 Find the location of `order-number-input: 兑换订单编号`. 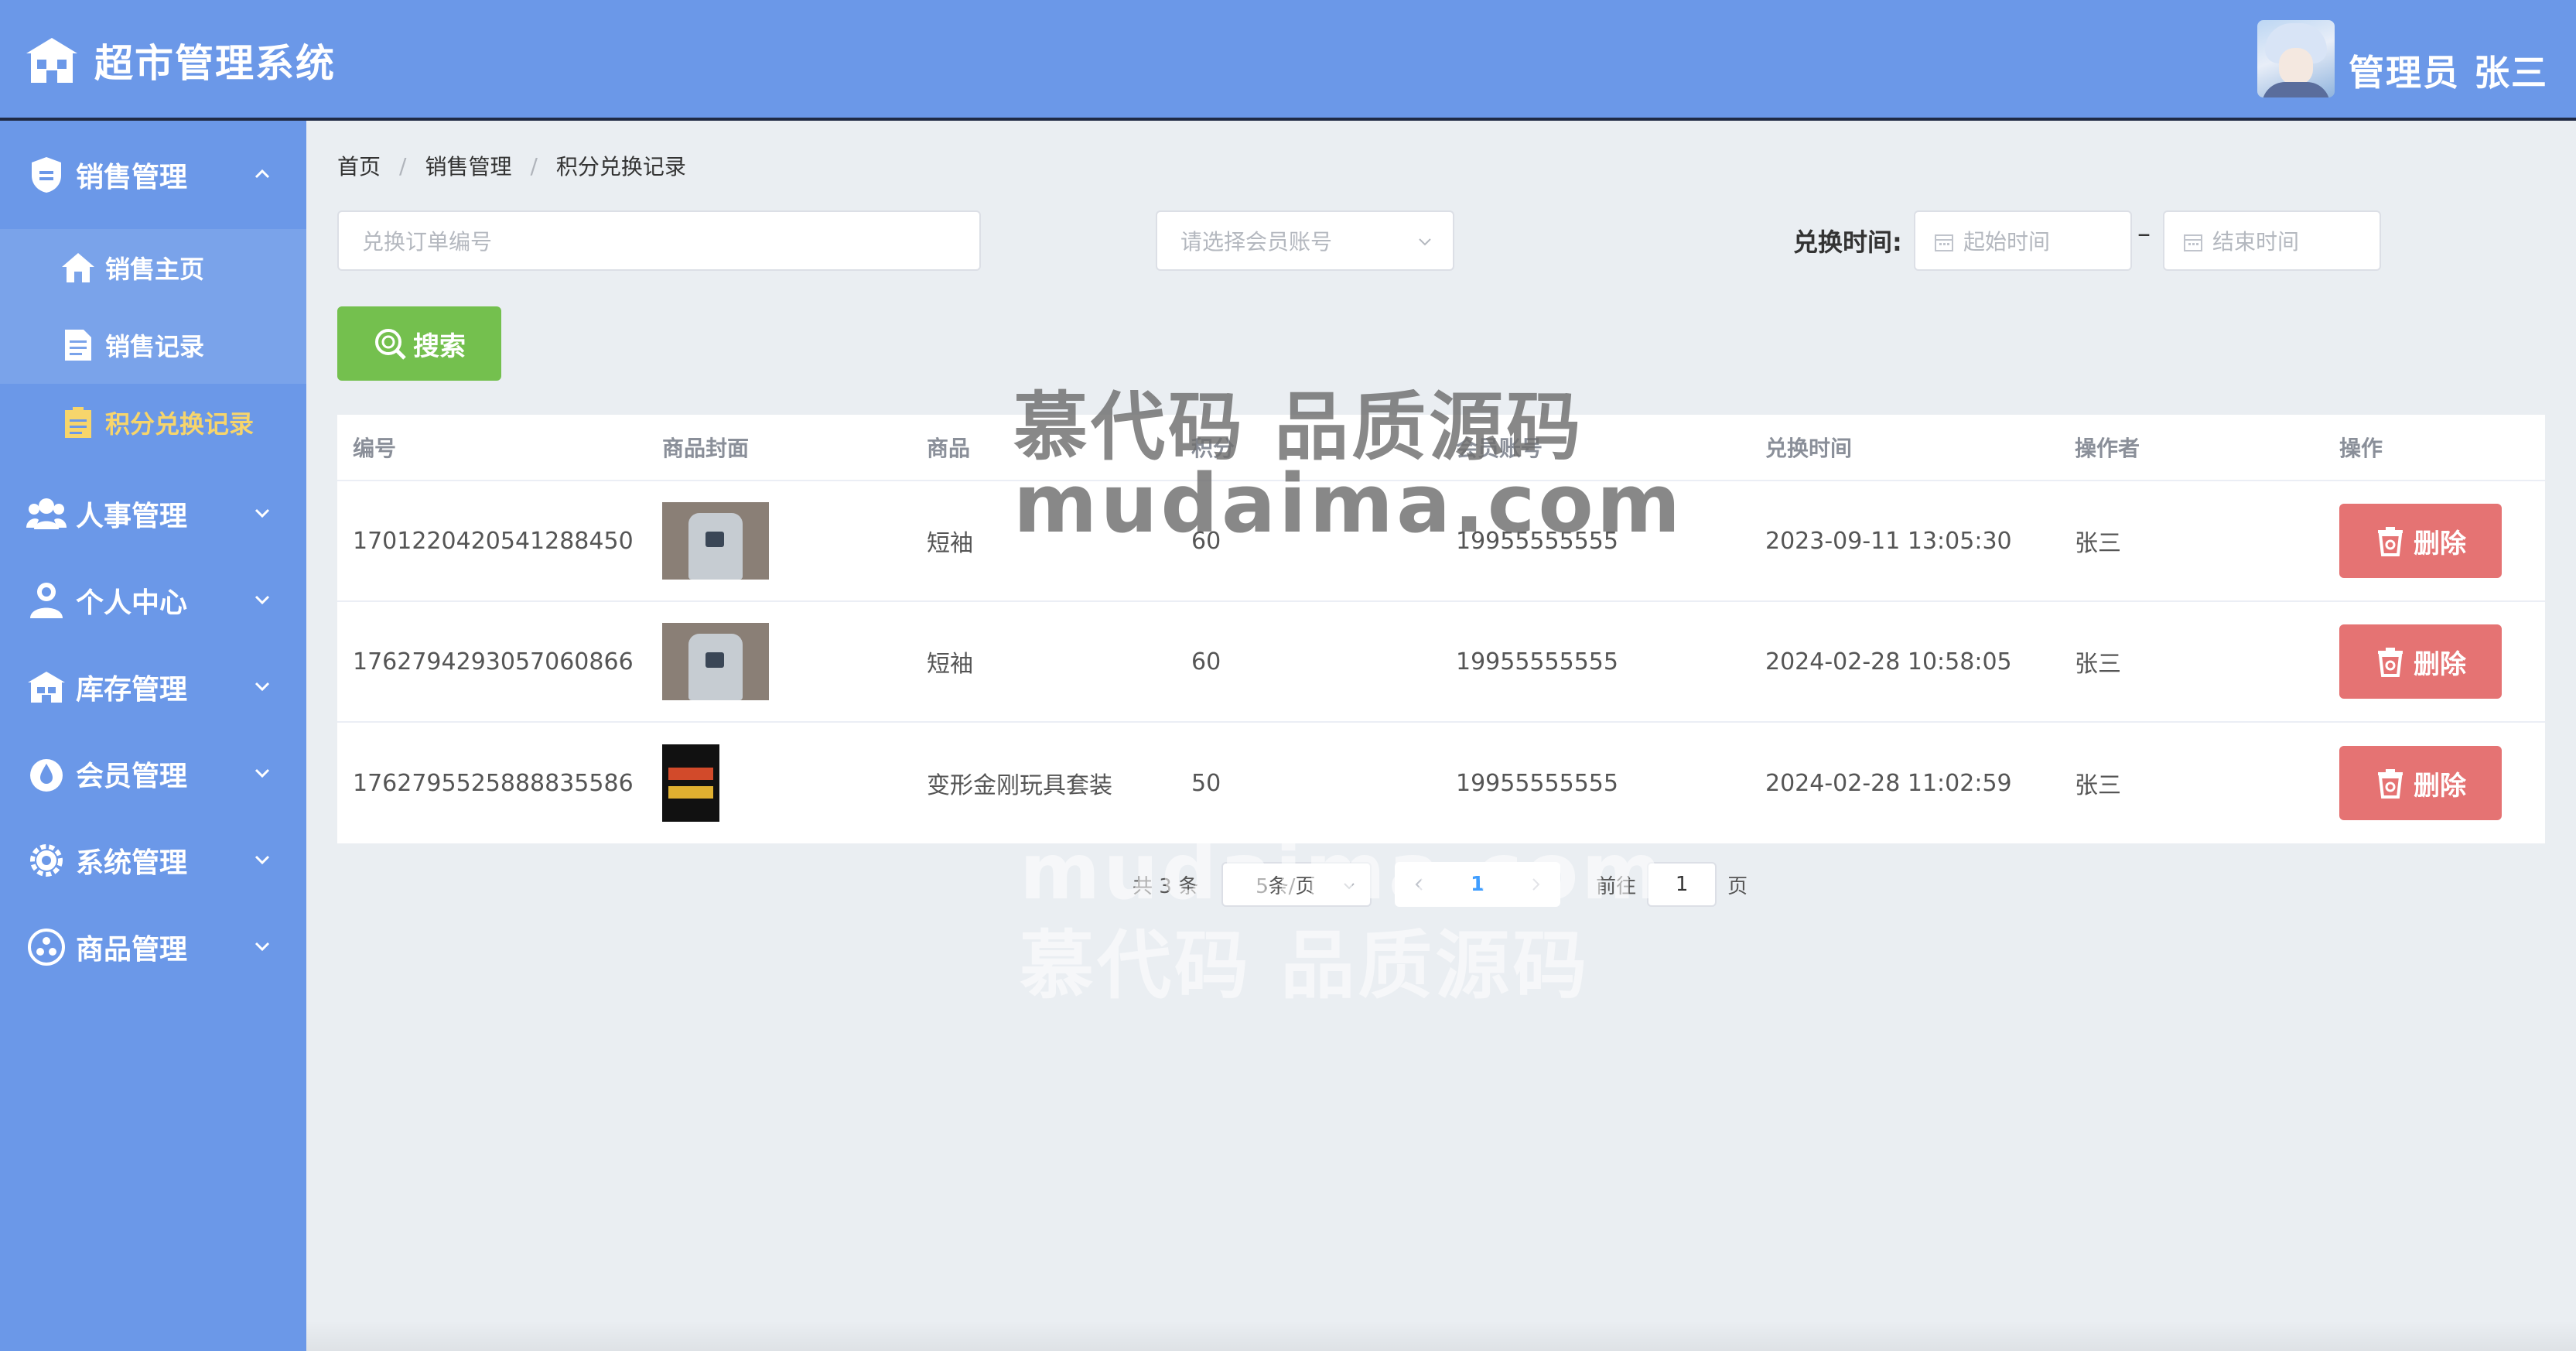

order-number-input: 兑换订单编号 is located at coordinates (659, 241).